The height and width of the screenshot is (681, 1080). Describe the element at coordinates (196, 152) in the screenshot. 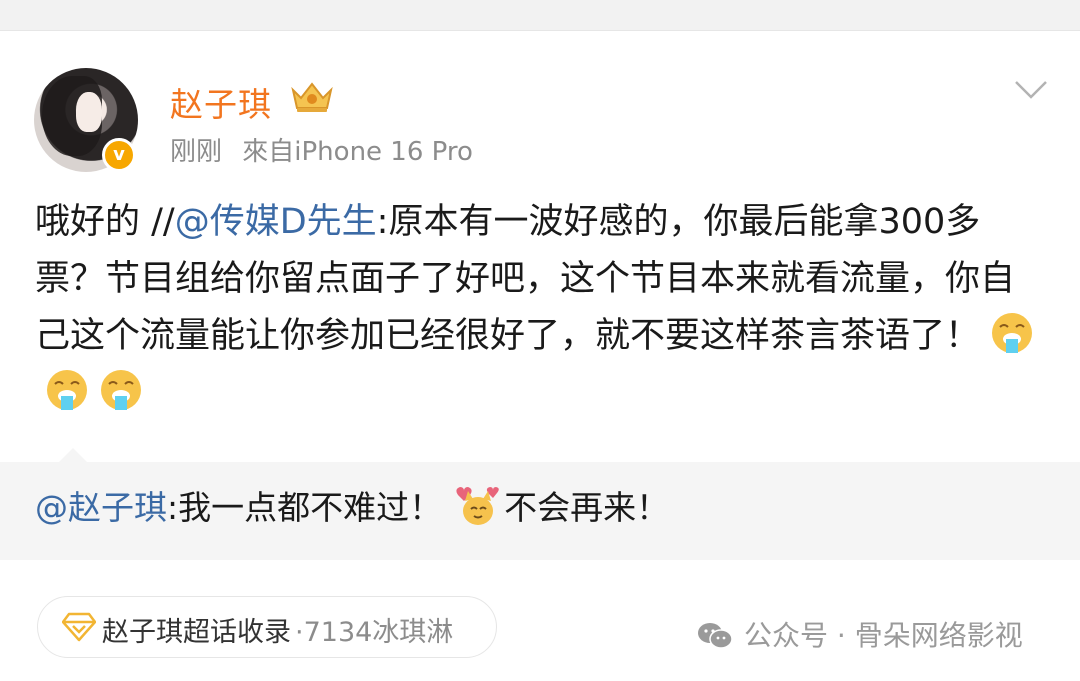

I see `post-time: 刚刚` at that location.